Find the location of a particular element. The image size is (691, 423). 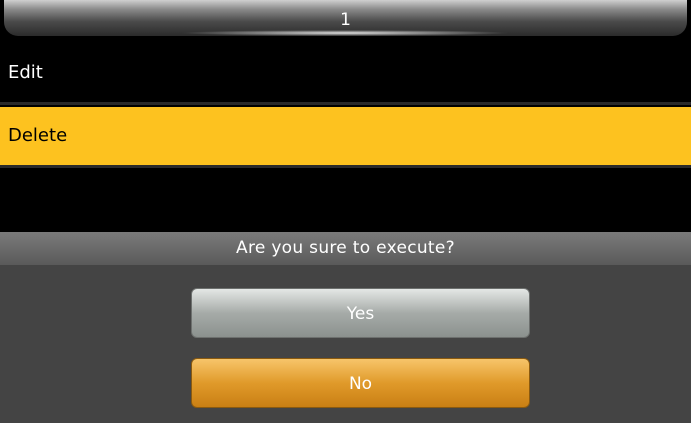

dialog-message: Are you sure to execute? is located at coordinates (345, 248).